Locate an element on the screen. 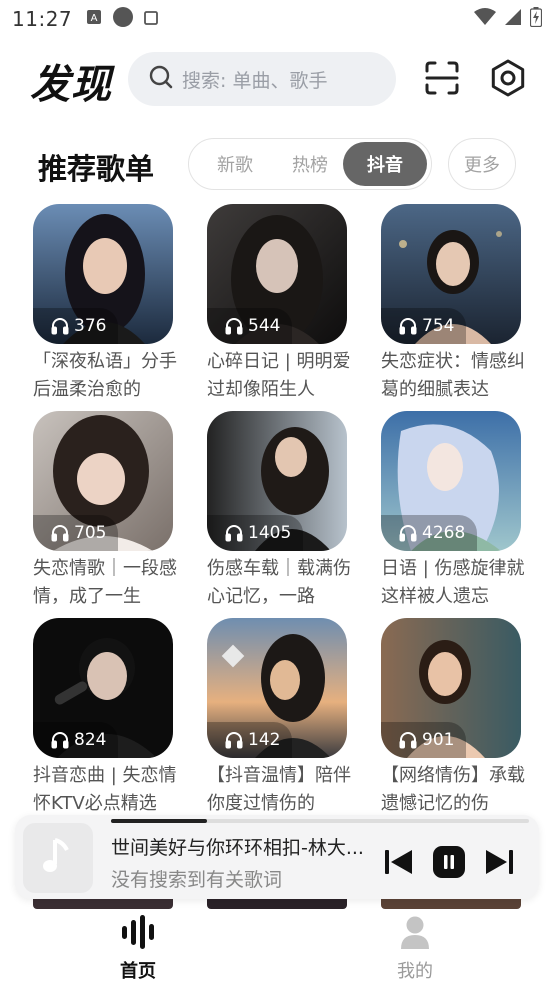 This screenshot has height=985, width=554. pause-button is located at coordinates (449, 862).